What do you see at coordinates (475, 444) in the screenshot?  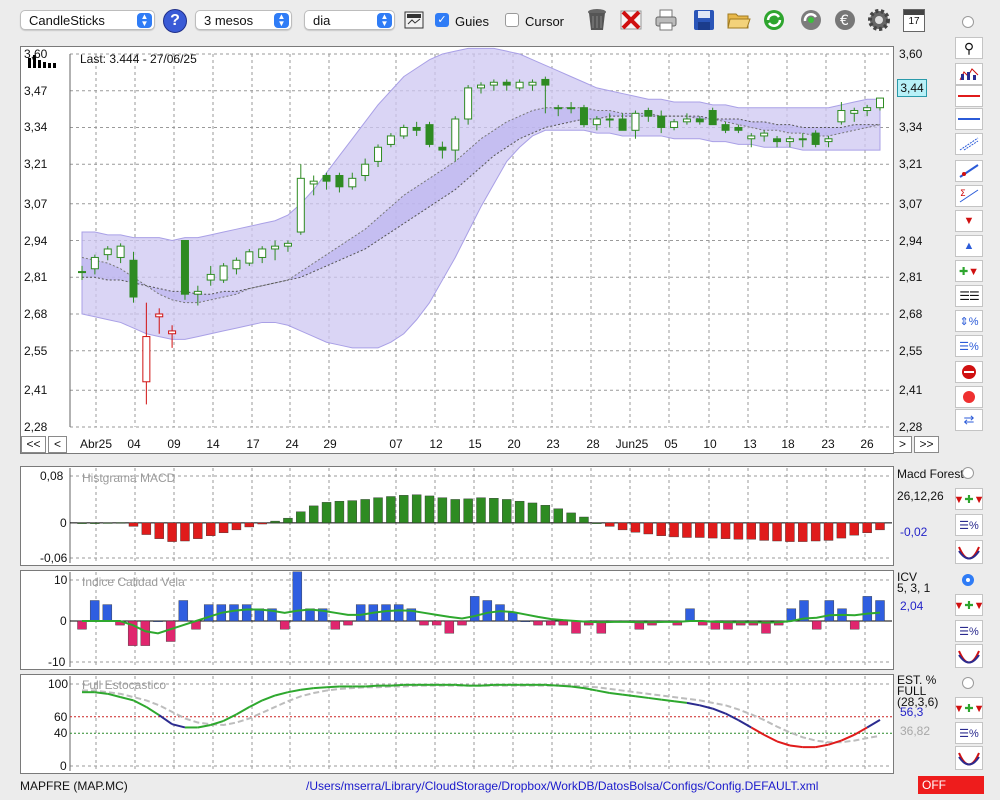 I see `x-tick-label: 15` at bounding box center [475, 444].